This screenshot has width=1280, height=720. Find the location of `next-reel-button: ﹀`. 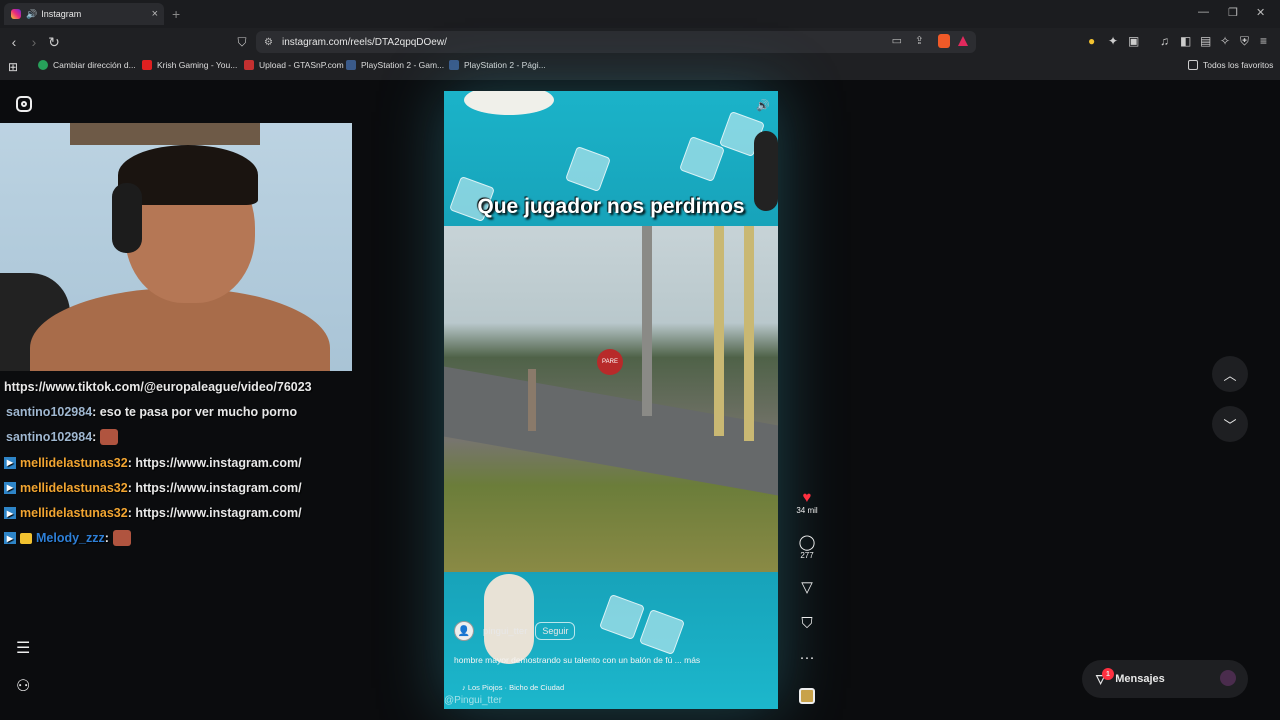

next-reel-button: ﹀ is located at coordinates (1230, 424).